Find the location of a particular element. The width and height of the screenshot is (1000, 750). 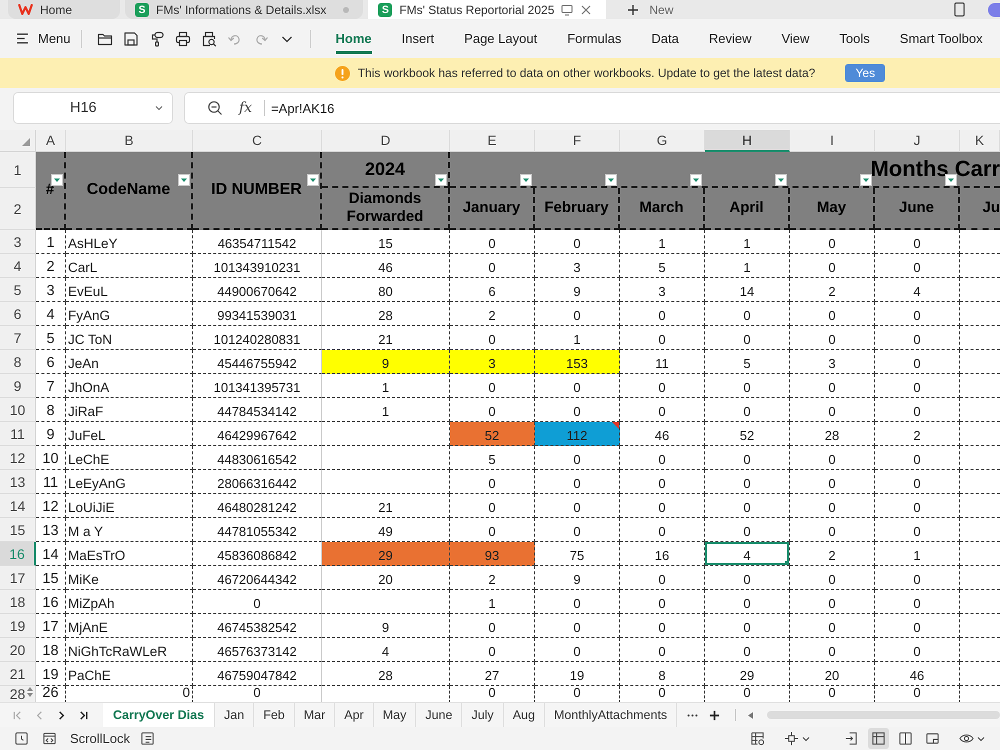

scroll-lock-label: ScrollLock is located at coordinates (100, 738).